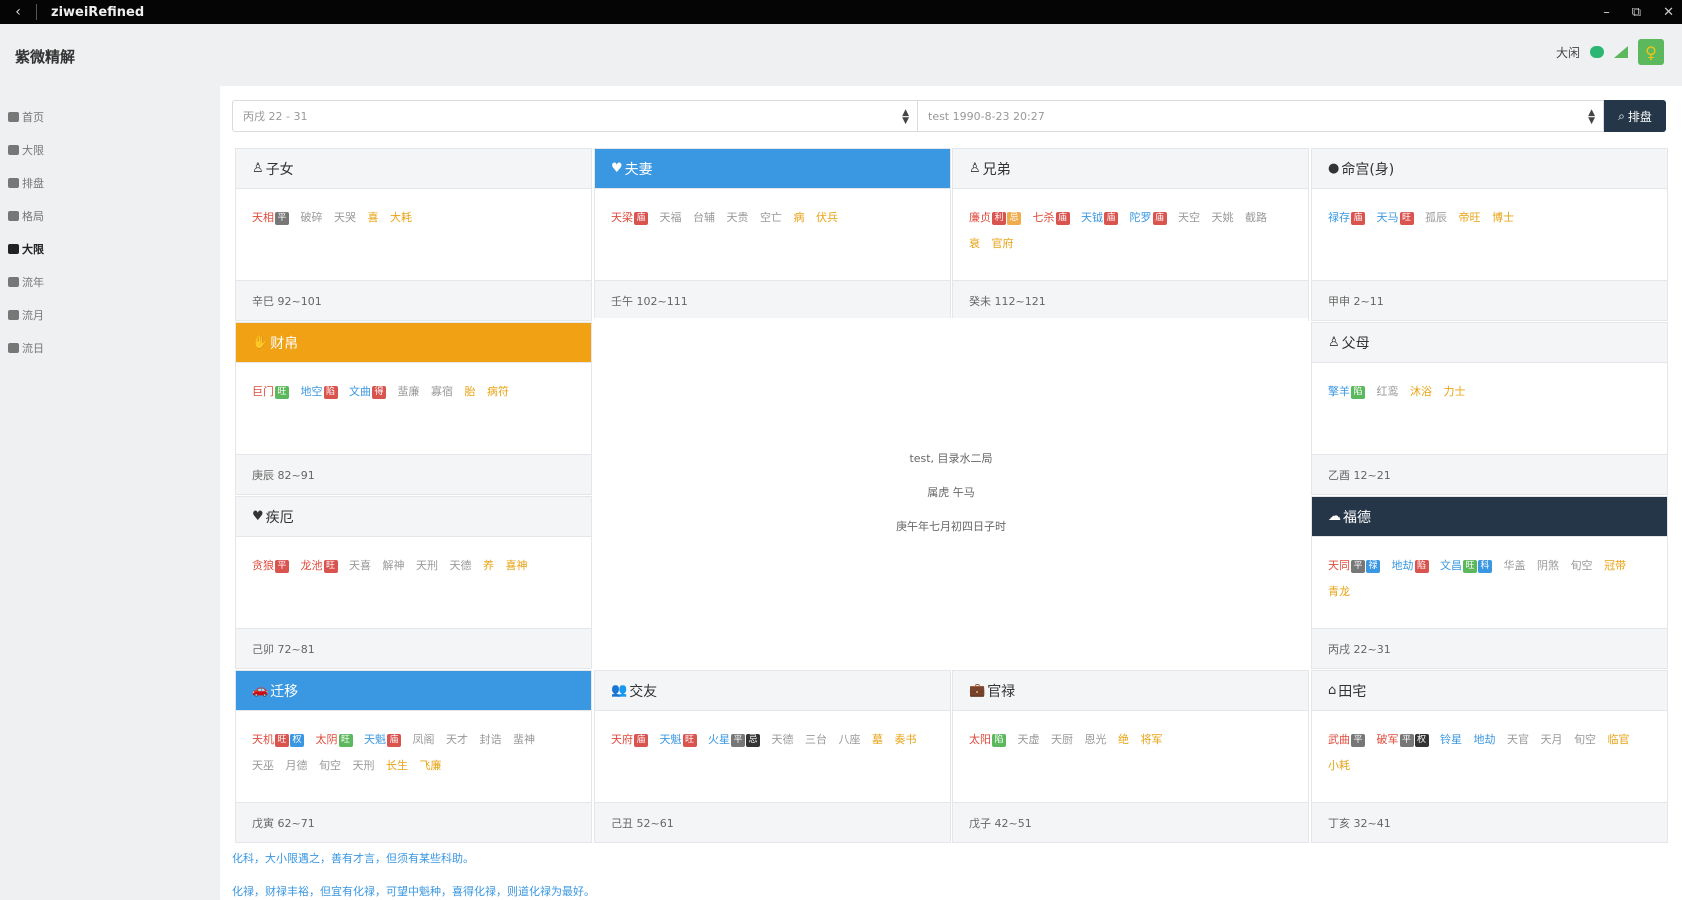 This screenshot has width=1682, height=900. Describe the element at coordinates (105, 281) in the screenshot. I see `sidebar-item-5: 流年` at that location.